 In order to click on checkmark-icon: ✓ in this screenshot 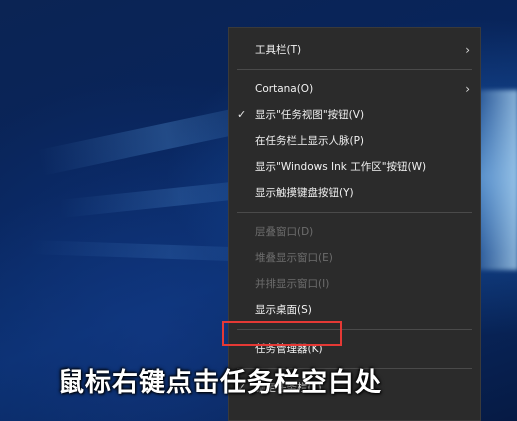, I will do `click(242, 114)`.